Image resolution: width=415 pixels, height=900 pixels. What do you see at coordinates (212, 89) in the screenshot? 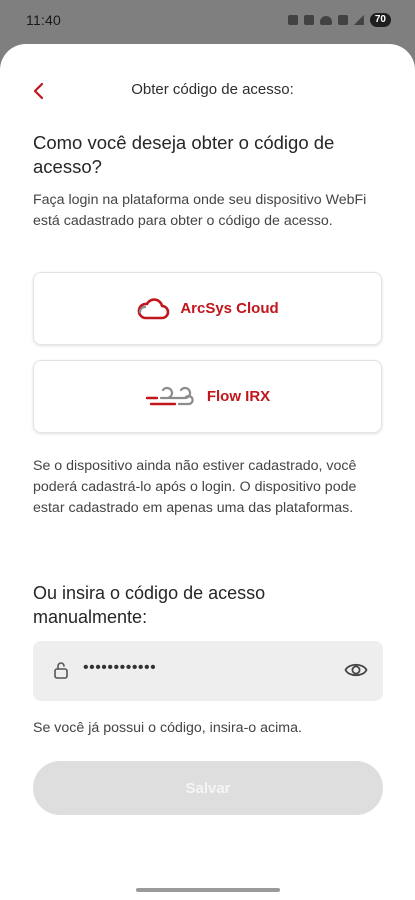
I see `page-title: Obter código de acesso:` at bounding box center [212, 89].